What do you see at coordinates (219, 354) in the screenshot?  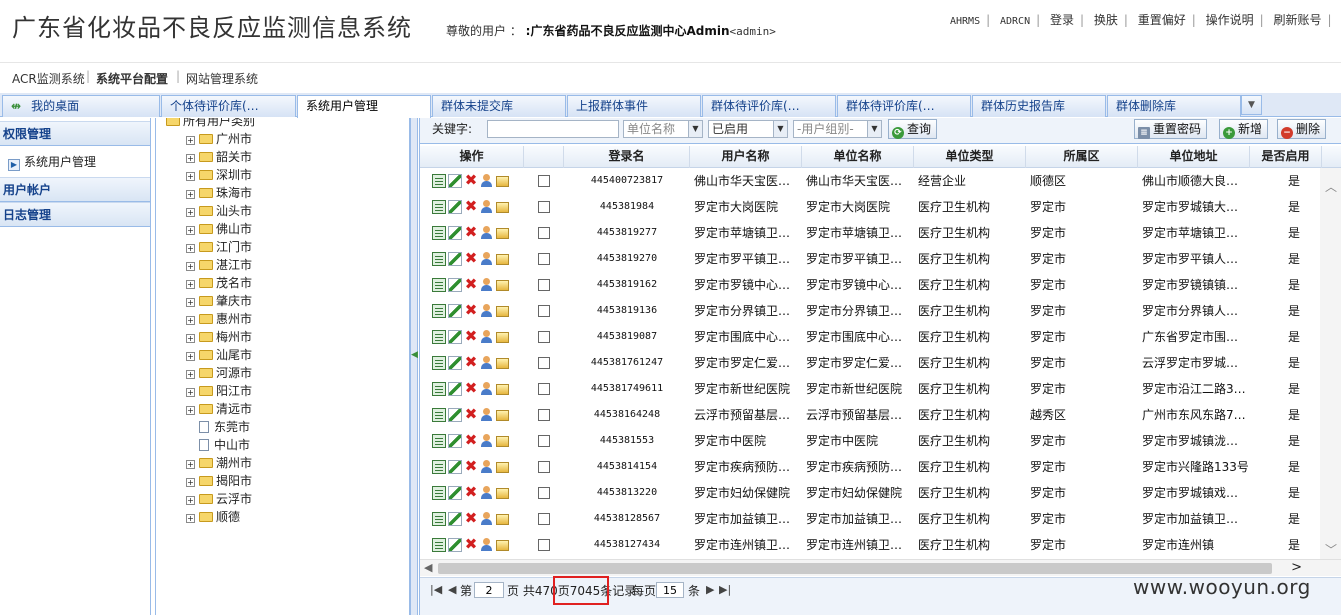 I see `tree-node: + 汕尾市` at bounding box center [219, 354].